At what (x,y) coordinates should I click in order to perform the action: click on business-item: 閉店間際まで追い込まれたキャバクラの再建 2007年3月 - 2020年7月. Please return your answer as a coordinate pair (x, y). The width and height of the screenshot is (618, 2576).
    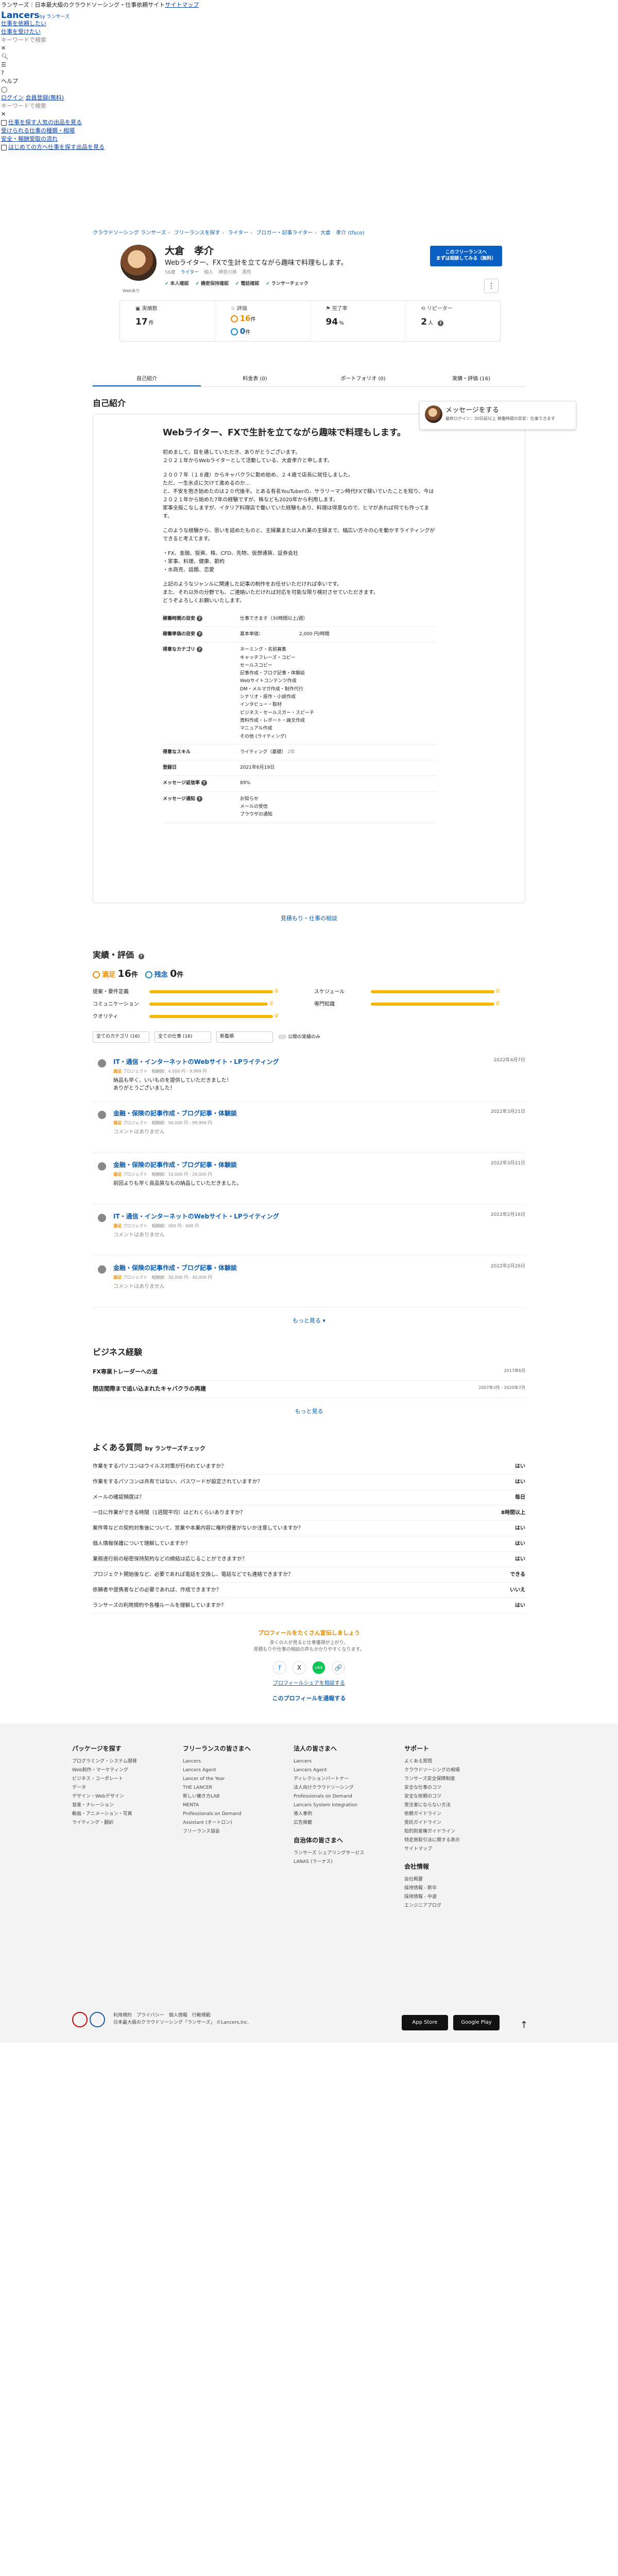
    Looking at the image, I should click on (309, 1389).